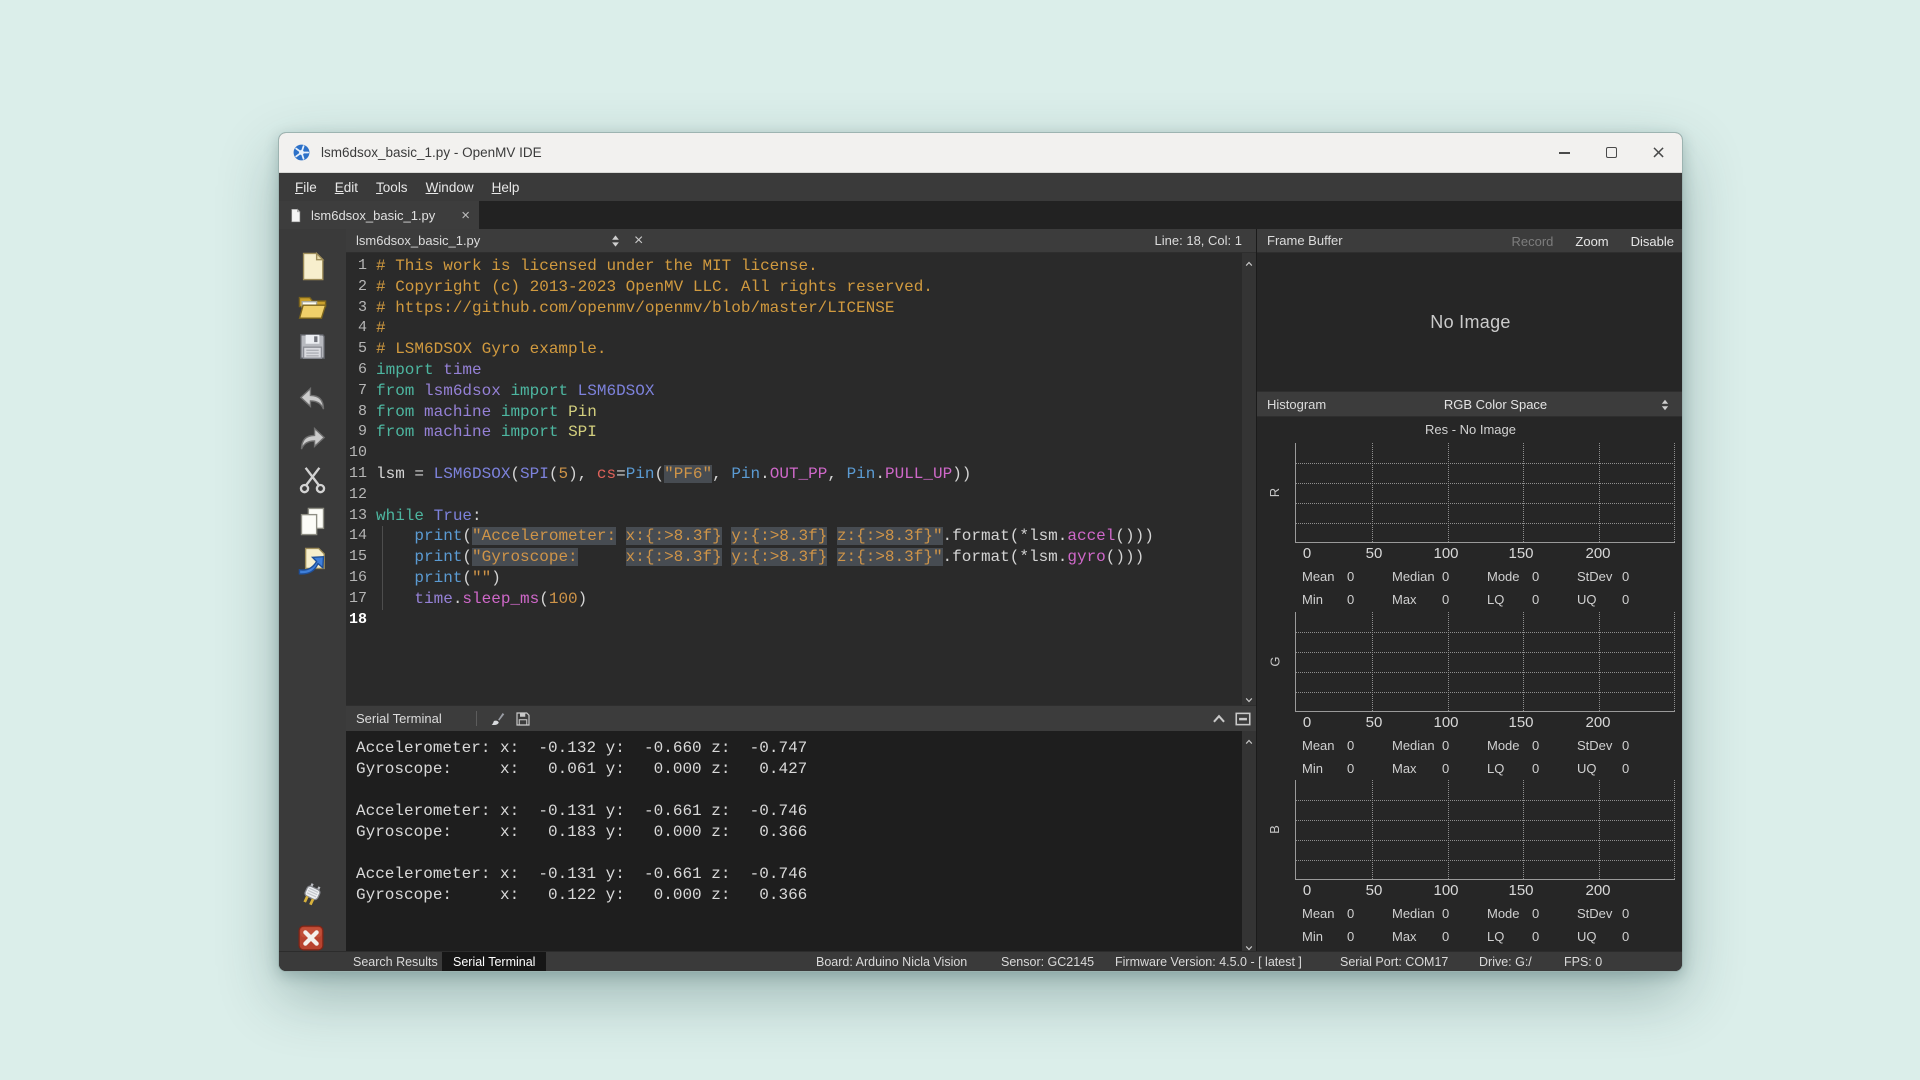  What do you see at coordinates (312, 306) in the screenshot?
I see `open-file-button` at bounding box center [312, 306].